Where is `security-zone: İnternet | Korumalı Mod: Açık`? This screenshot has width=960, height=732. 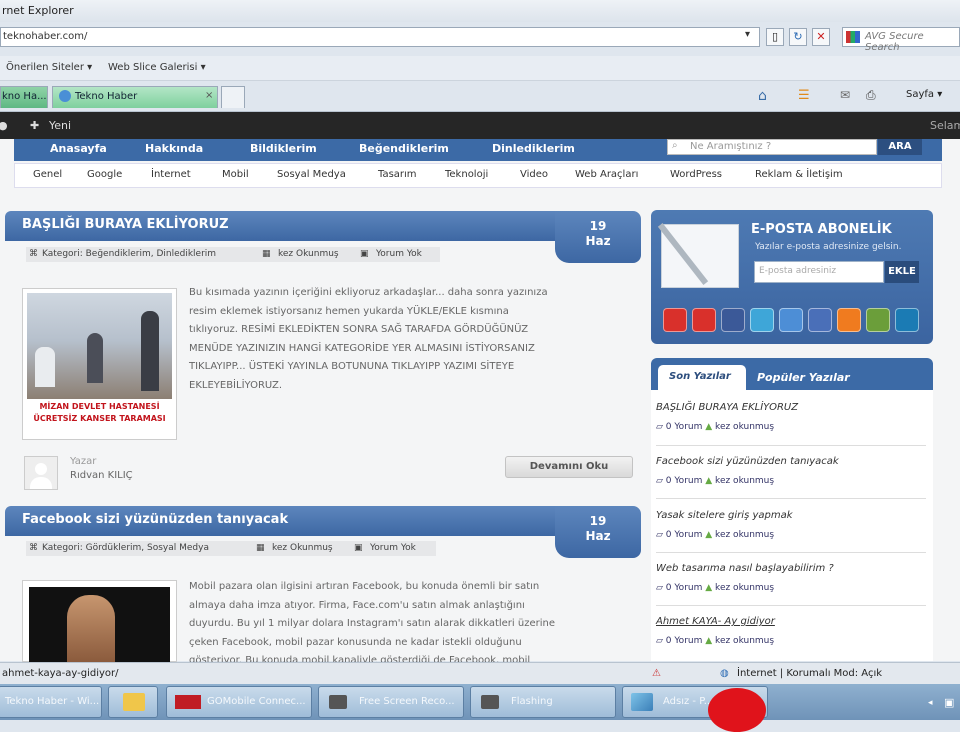
security-zone: İnternet | Korumalı Mod: Açık is located at coordinates (809, 673).